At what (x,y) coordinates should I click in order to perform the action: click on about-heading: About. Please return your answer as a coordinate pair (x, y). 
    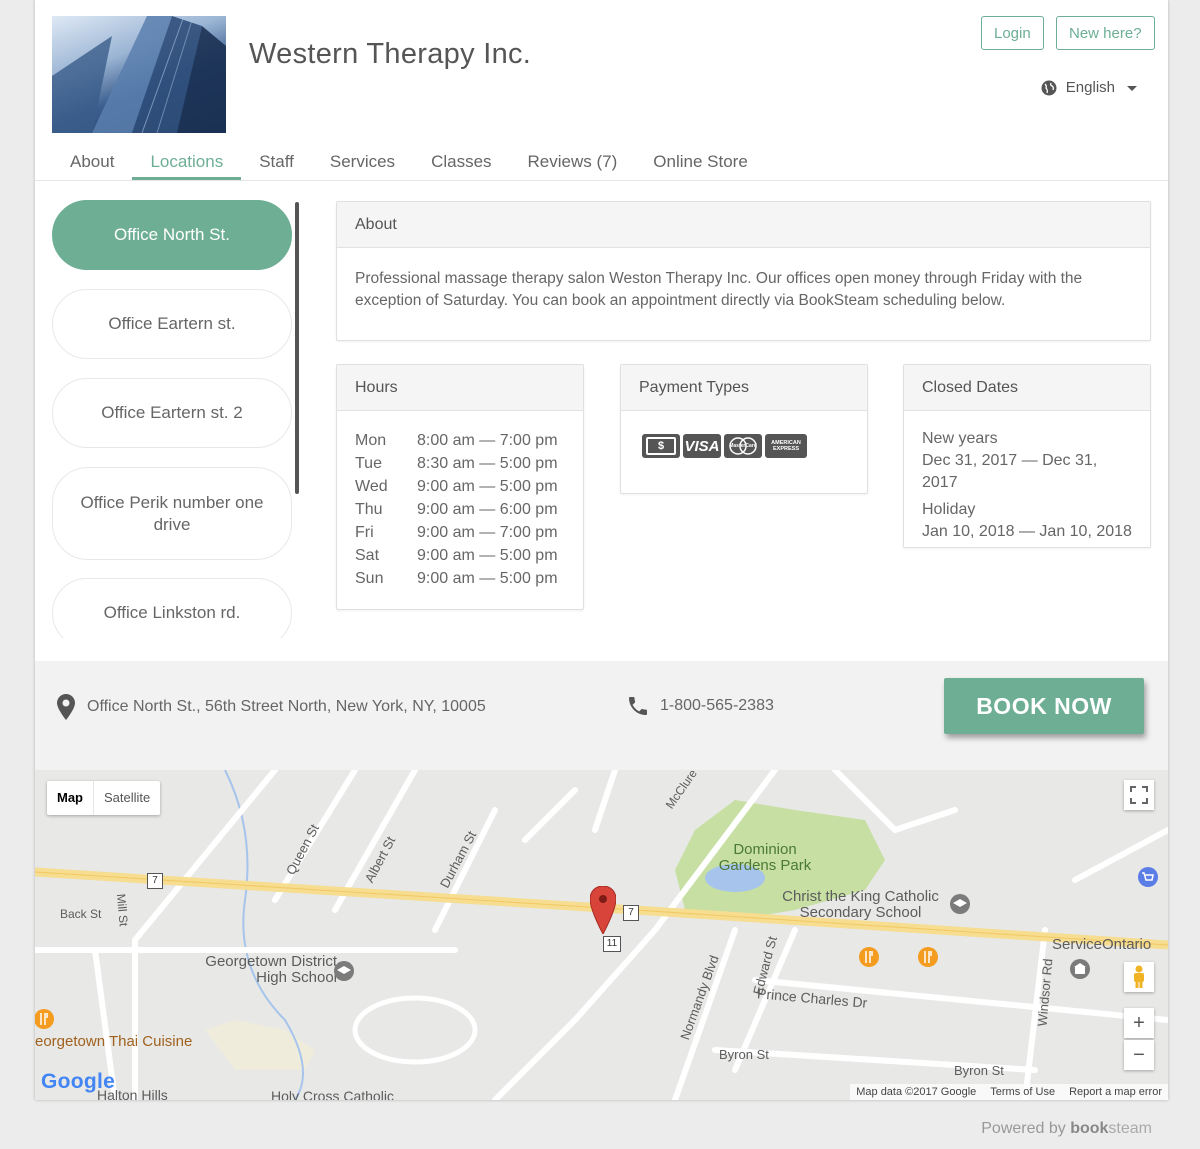
    Looking at the image, I should click on (743, 225).